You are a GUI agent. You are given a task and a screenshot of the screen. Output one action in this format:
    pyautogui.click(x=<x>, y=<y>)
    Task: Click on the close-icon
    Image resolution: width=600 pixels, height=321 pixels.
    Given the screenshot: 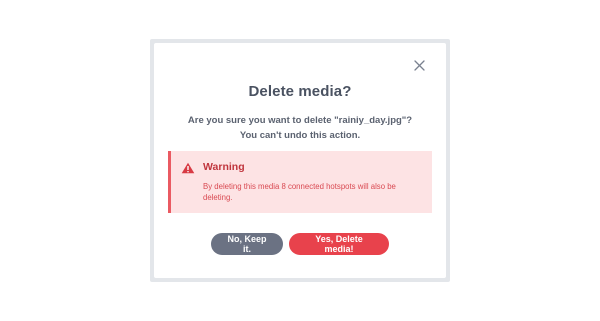 What is the action you would take?
    pyautogui.click(x=419, y=65)
    